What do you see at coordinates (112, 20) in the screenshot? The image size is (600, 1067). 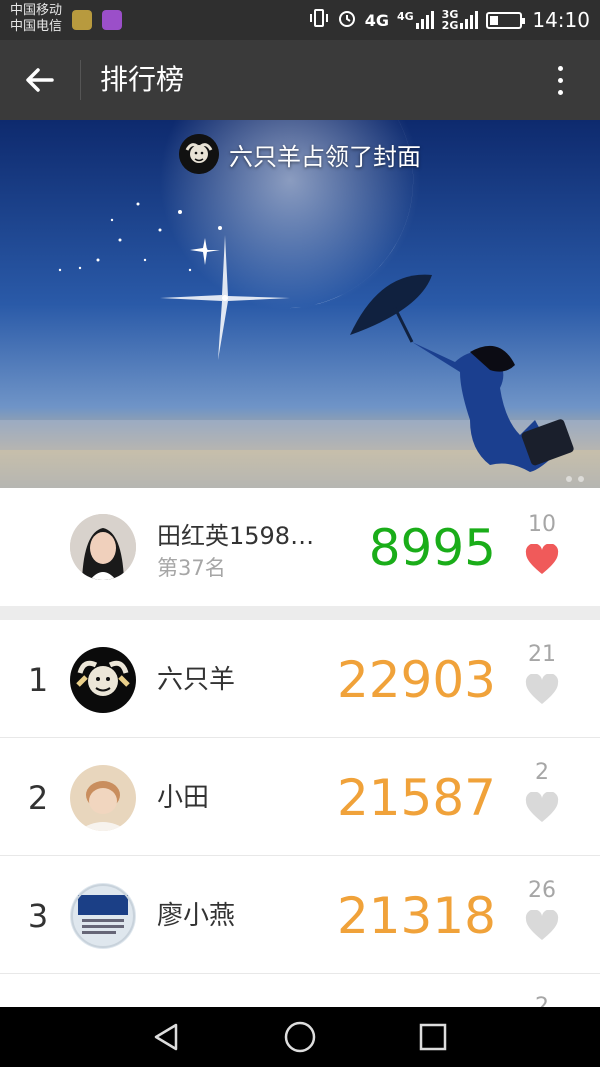 I see `notification-gallery-icon` at bounding box center [112, 20].